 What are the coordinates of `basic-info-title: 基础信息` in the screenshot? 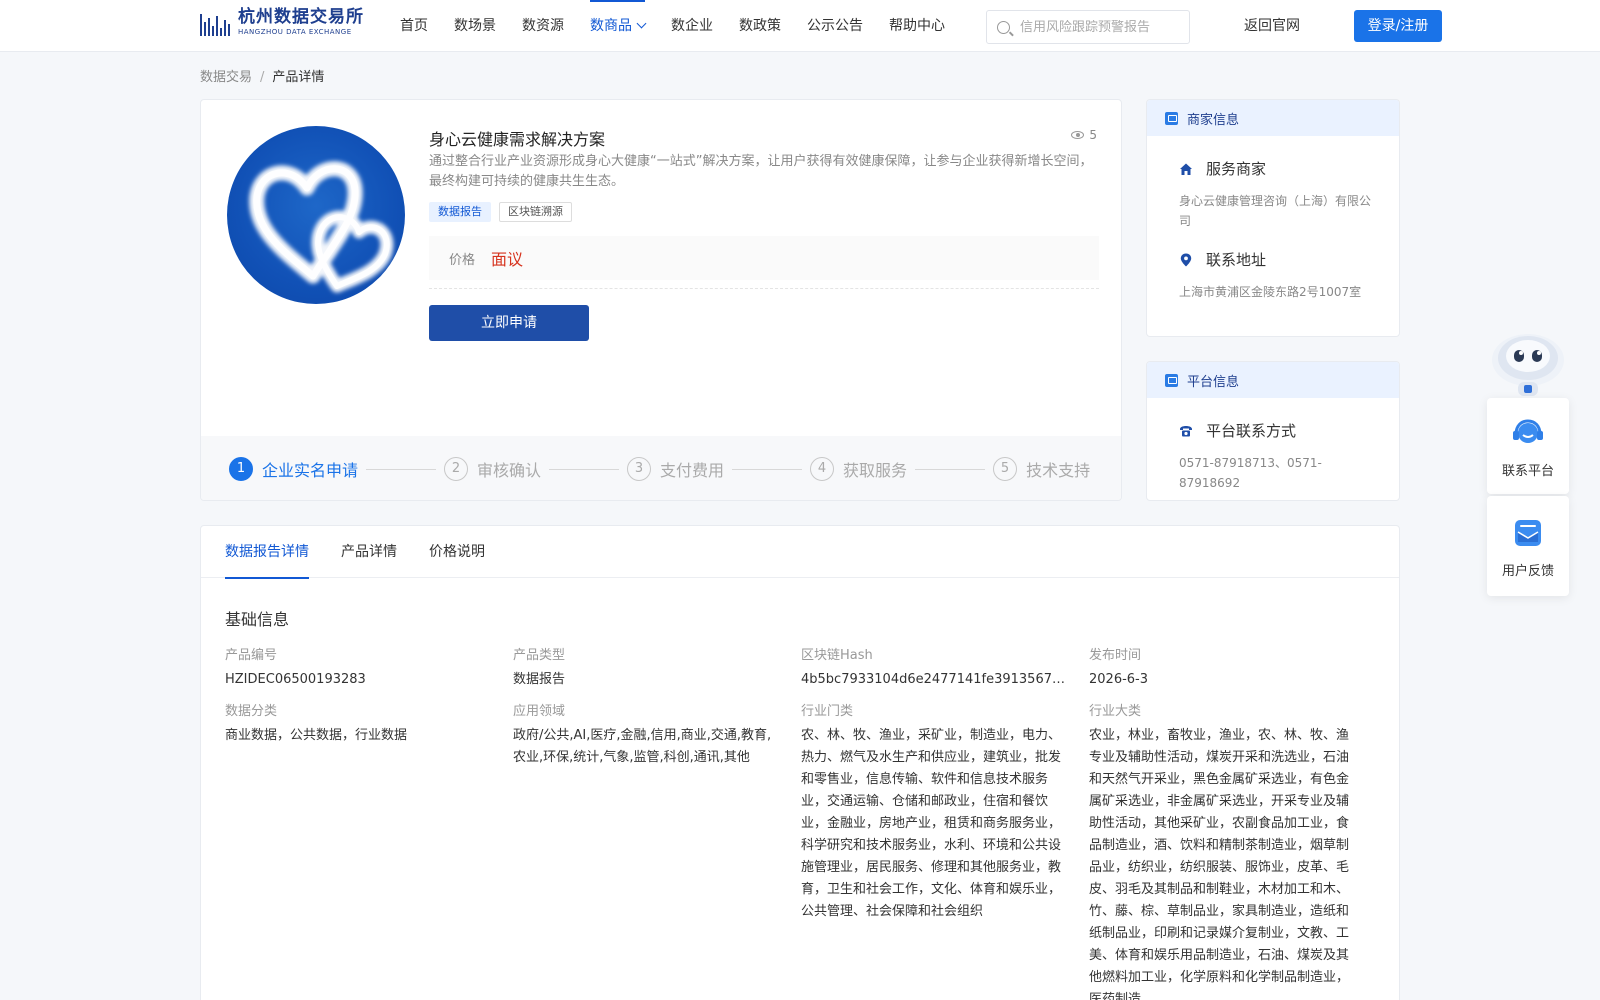 It's located at (257, 619).